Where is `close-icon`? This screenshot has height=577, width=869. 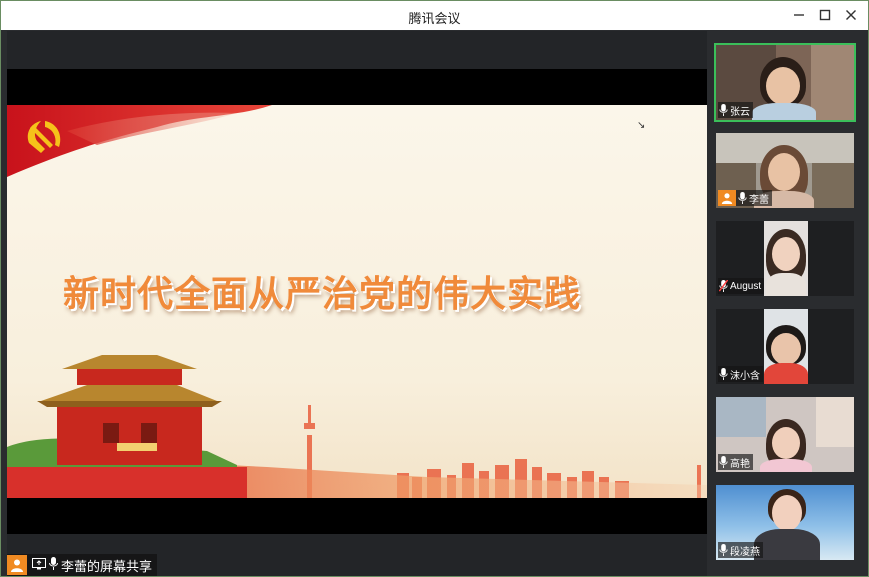 close-icon is located at coordinates (851, 15).